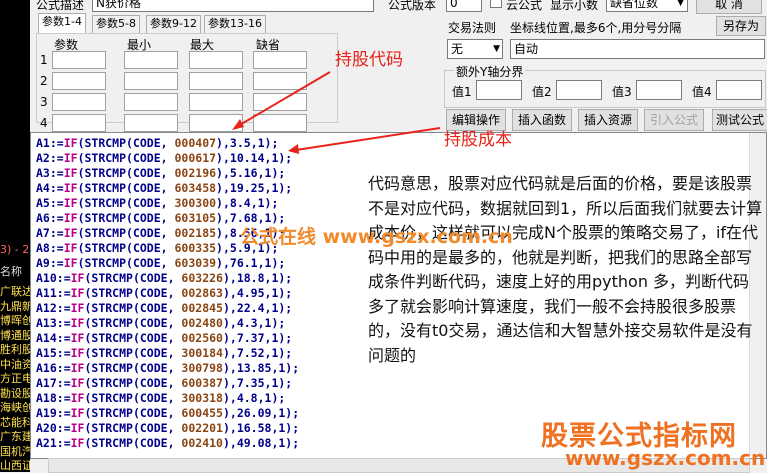  Describe the element at coordinates (369, 60) in the screenshot. I see `stock-code-note: 持股代码` at that location.